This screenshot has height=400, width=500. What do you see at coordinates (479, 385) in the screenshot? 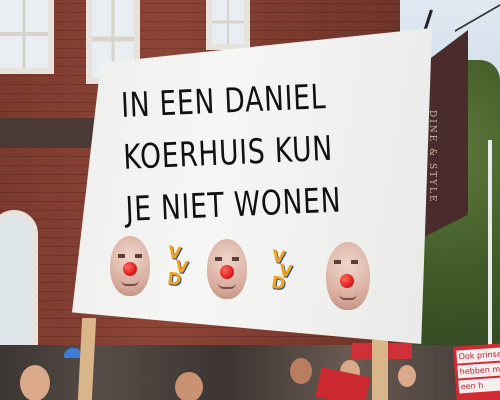
I see `red-sign-line: een h` at bounding box center [479, 385].